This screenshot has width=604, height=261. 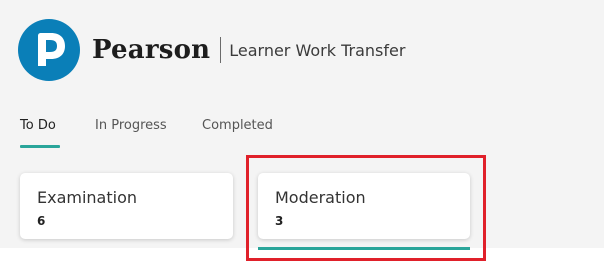 What do you see at coordinates (364, 248) in the screenshot?
I see `selected-card-indicator` at bounding box center [364, 248].